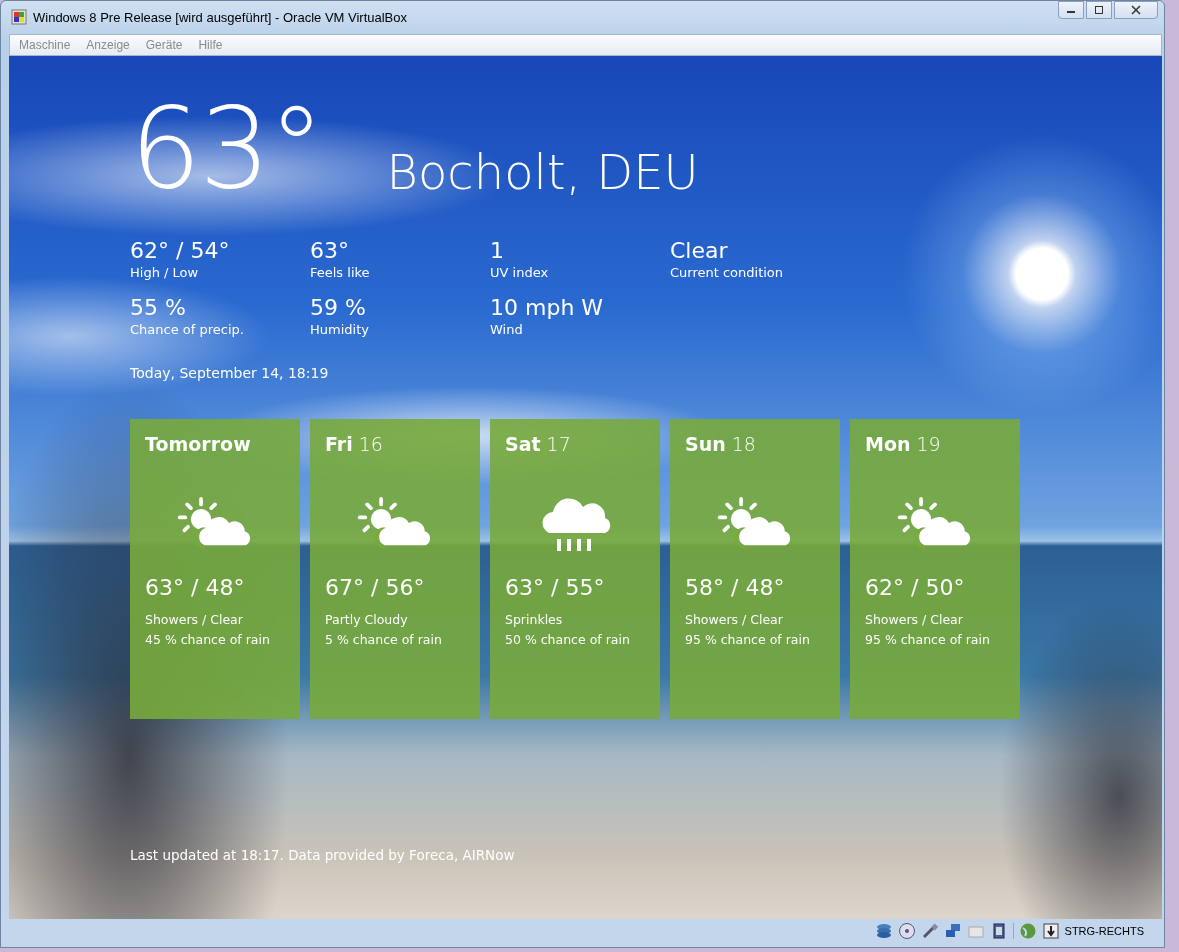 This screenshot has height=952, width=1179. I want to click on rain-chance: 45 % chance of rain, so click(207, 639).